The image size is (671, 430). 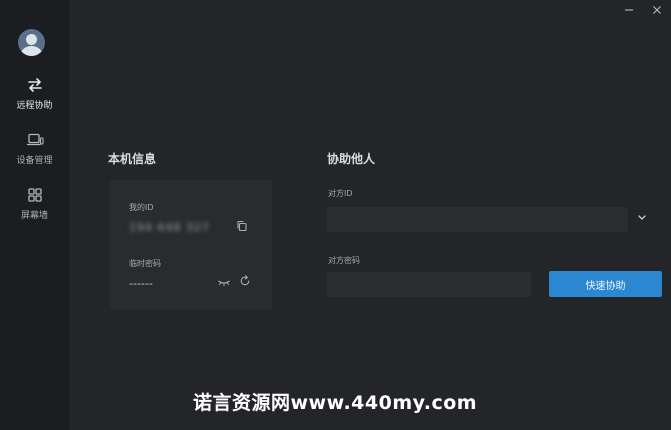 What do you see at coordinates (344, 260) in the screenshot?
I see `peer-password-label: 对方密码` at bounding box center [344, 260].